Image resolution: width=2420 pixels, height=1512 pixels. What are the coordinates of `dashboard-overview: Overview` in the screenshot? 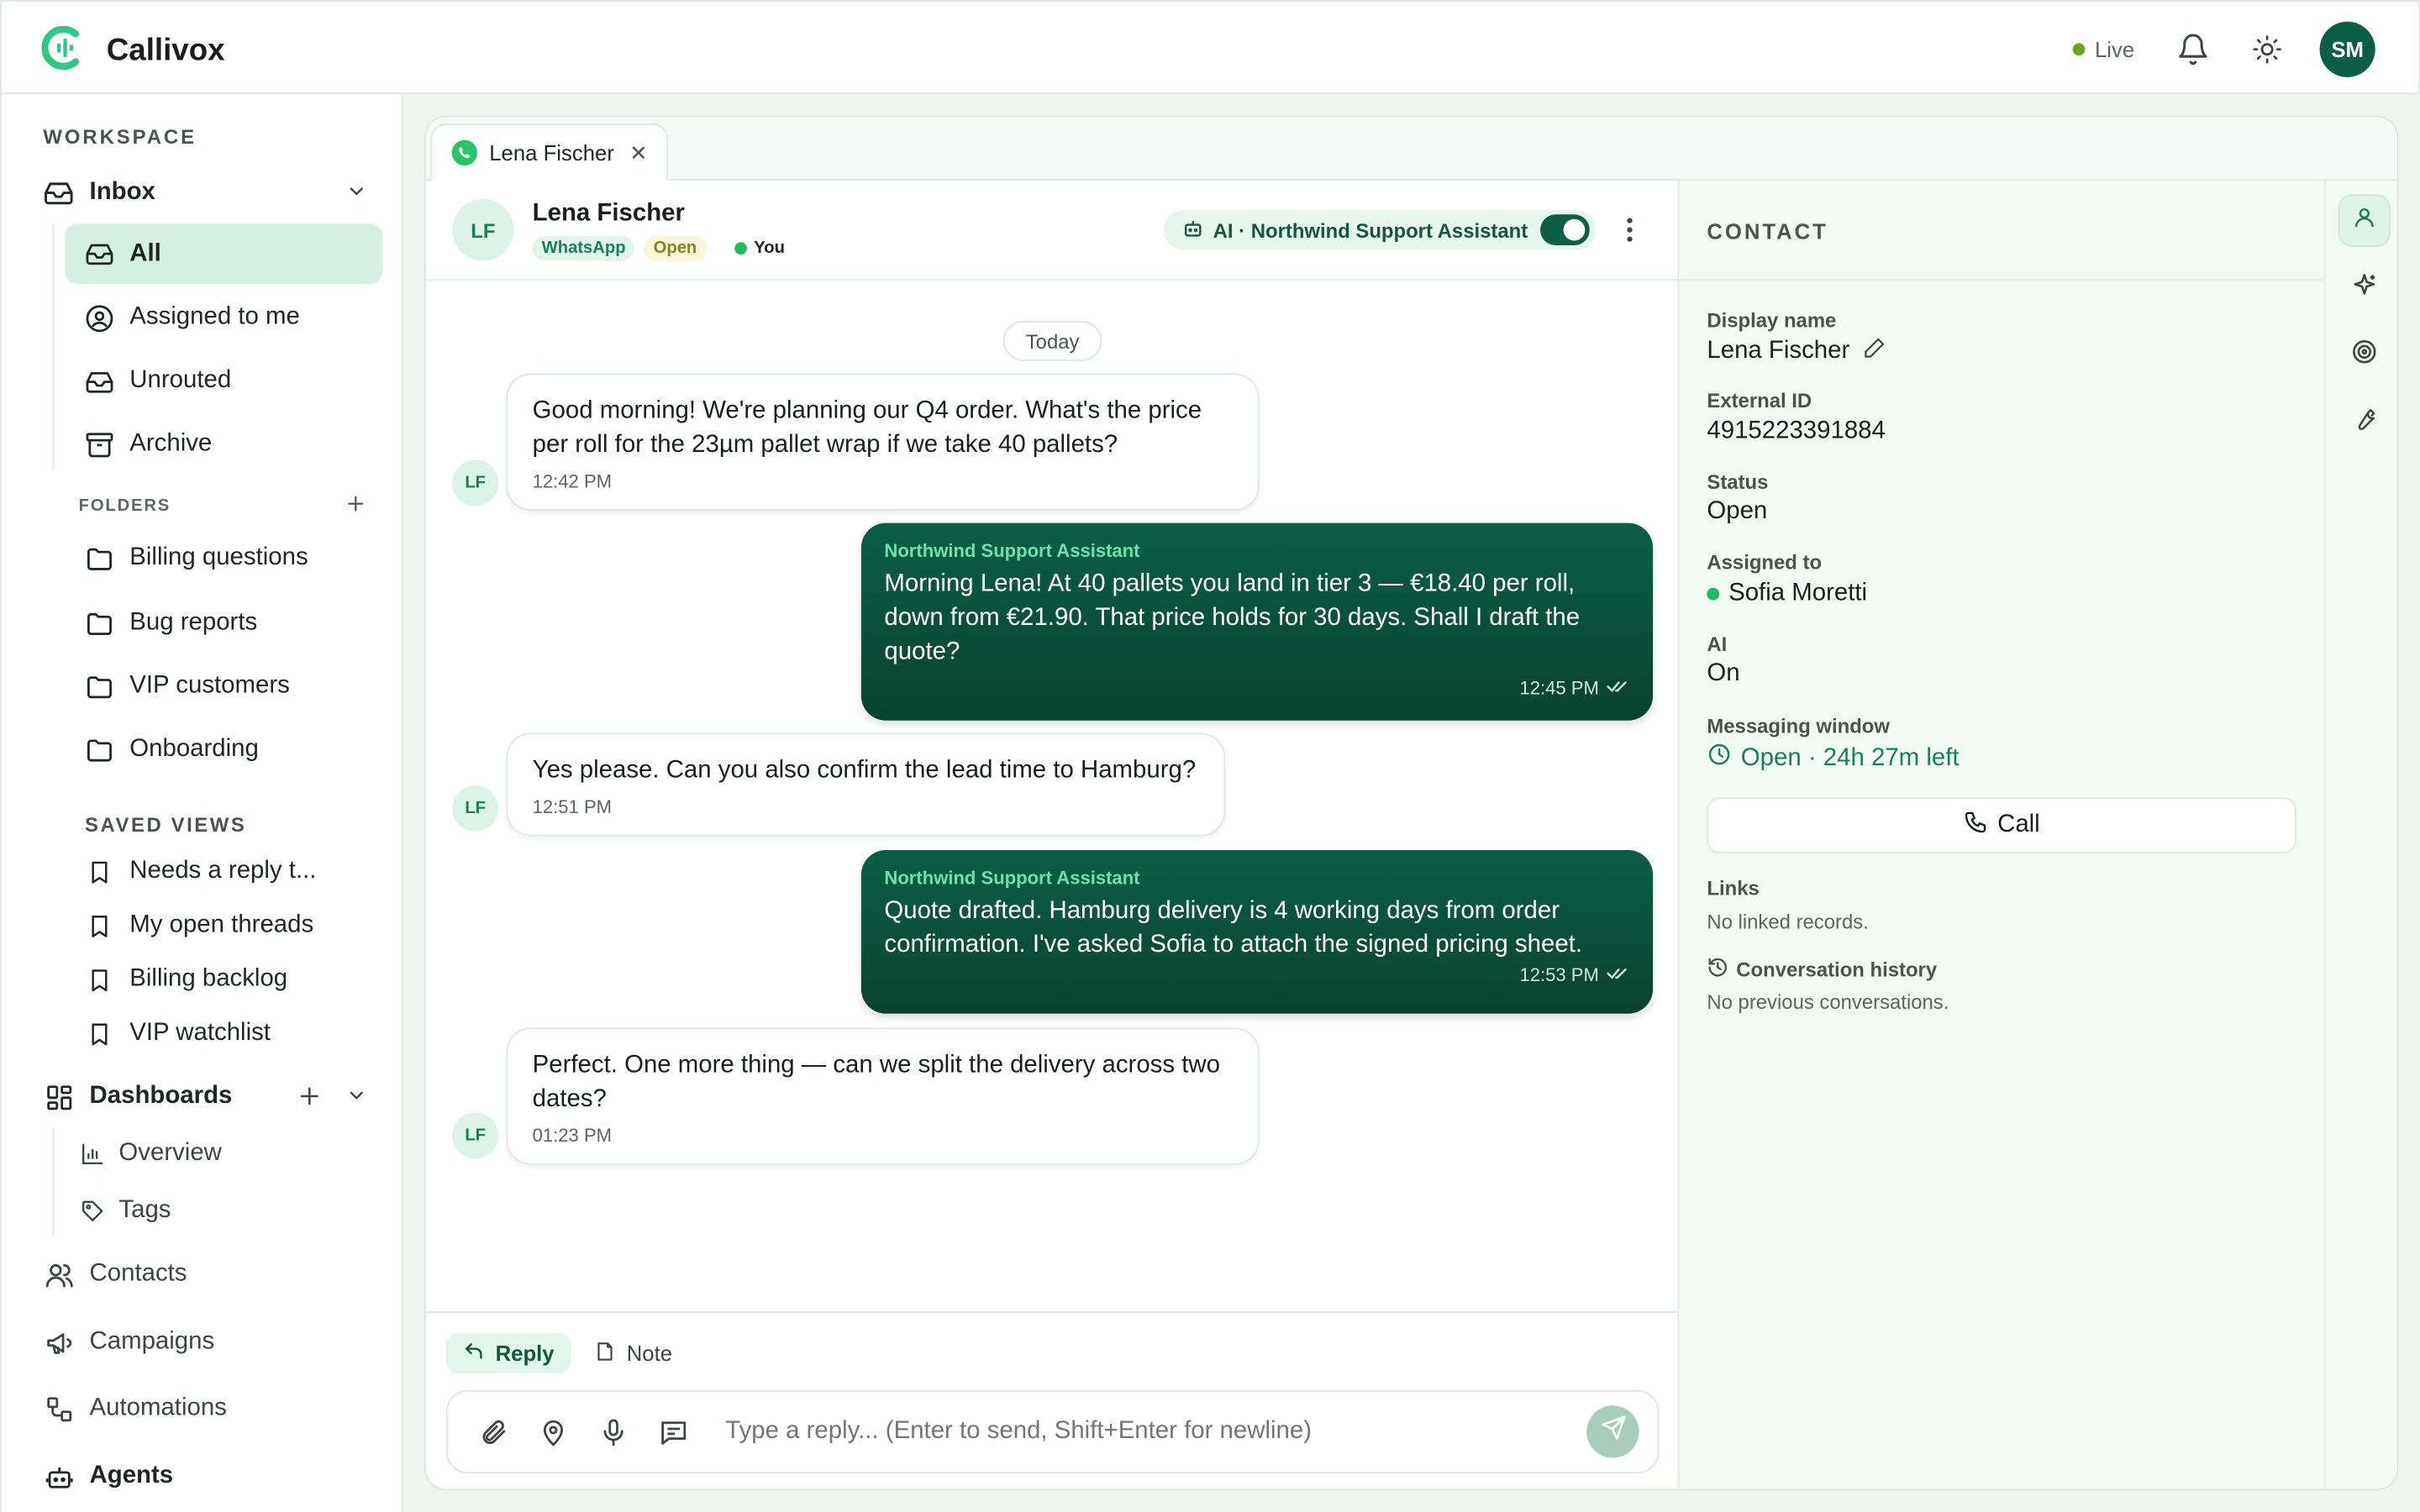 It's located at (149, 1153).